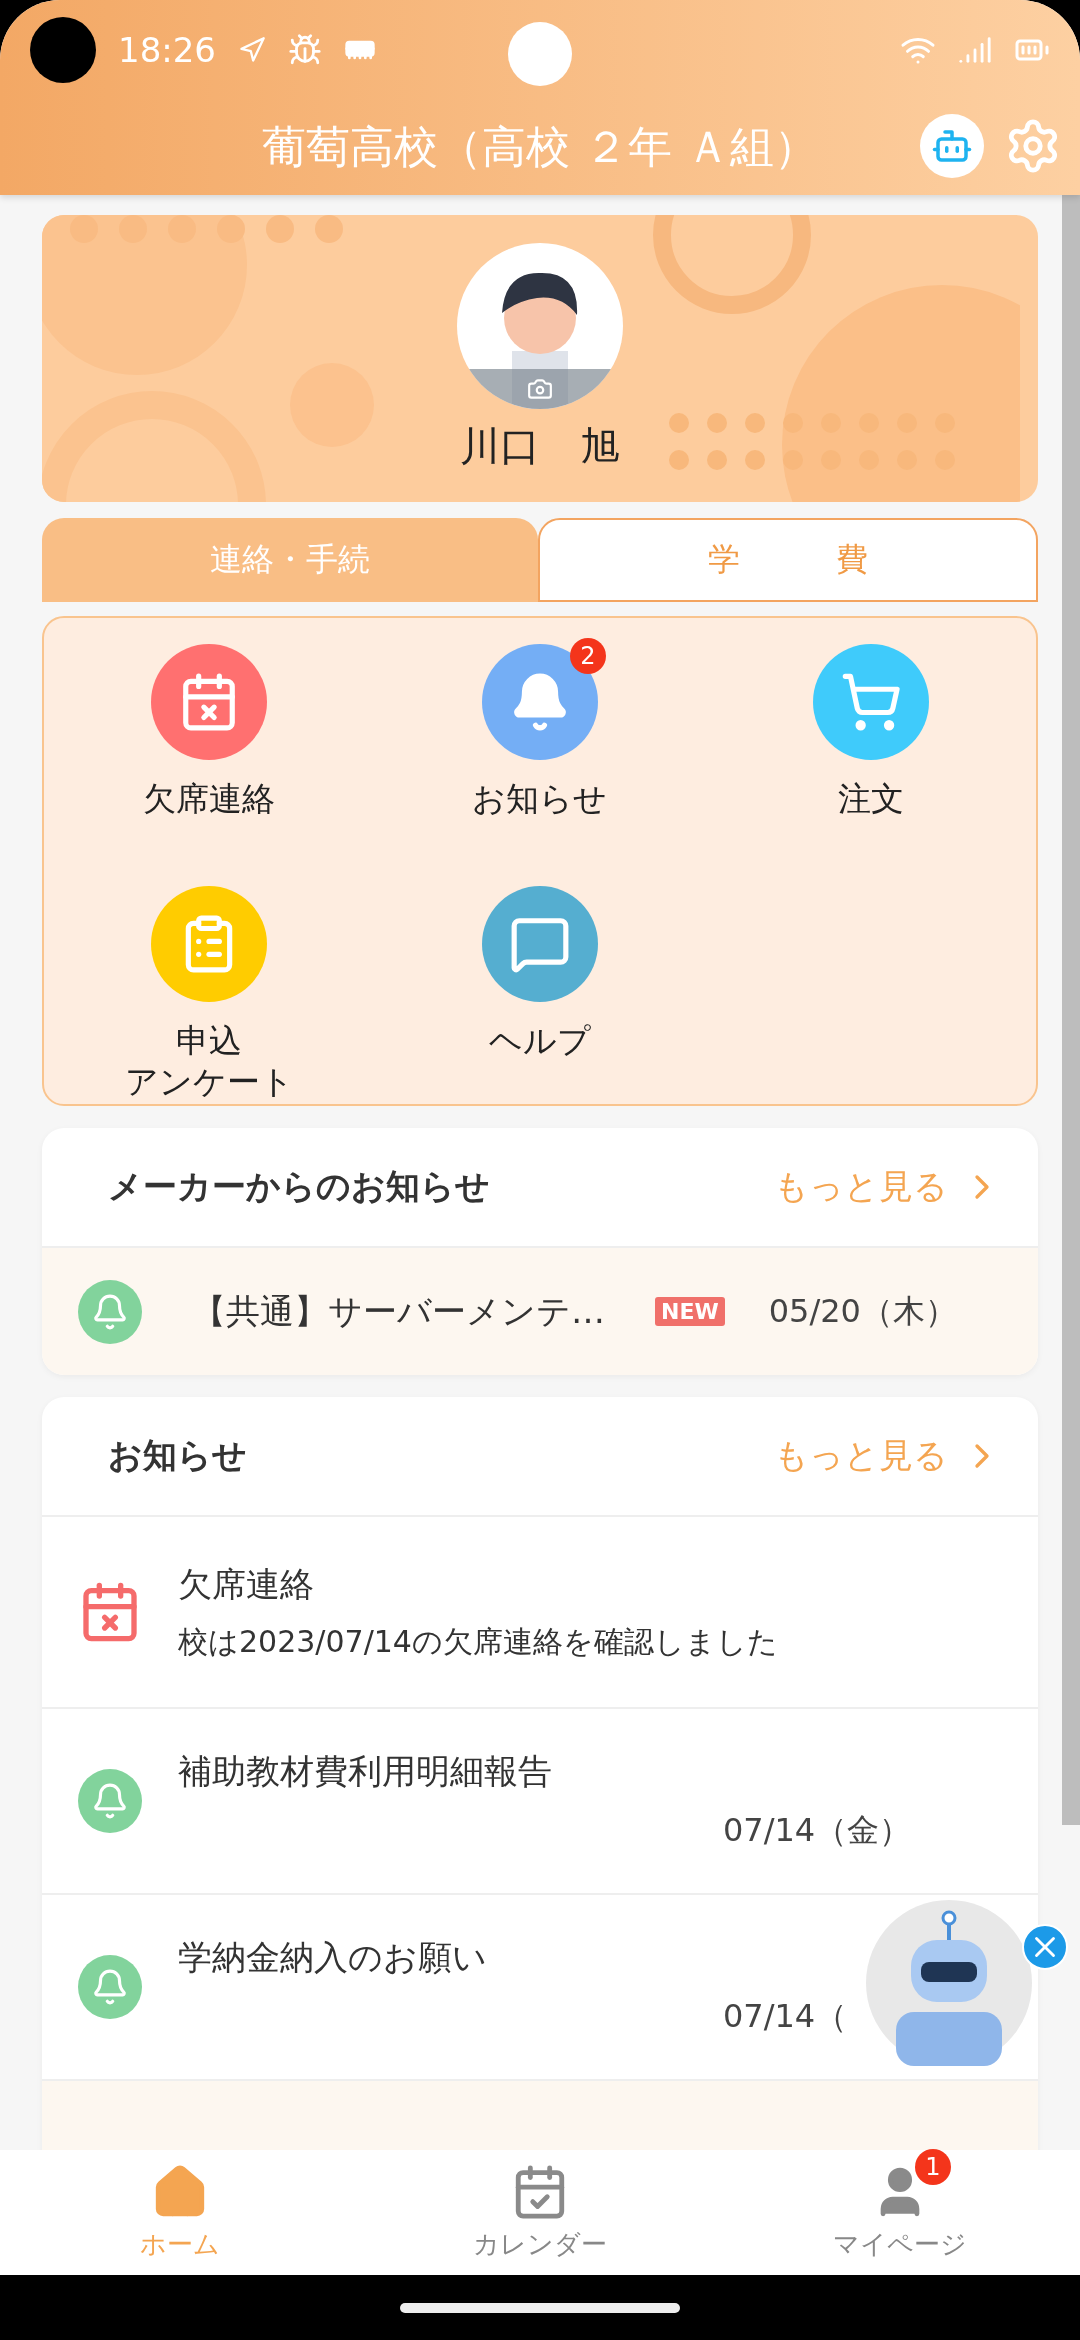 This screenshot has height=2340, width=1080. I want to click on camera-icon, so click(540, 389).